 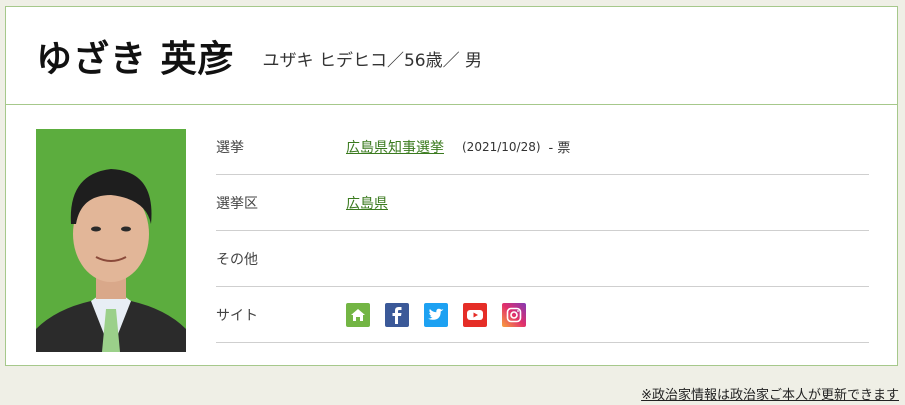 I want to click on election-votes: - 票, so click(x=559, y=148).